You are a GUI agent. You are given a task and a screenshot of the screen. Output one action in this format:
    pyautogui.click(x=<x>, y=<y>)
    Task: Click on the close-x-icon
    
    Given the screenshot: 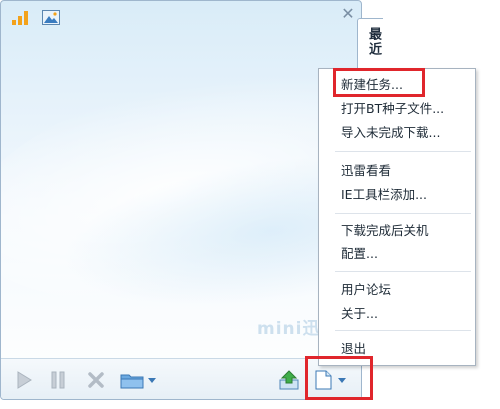 What is the action you would take?
    pyautogui.click(x=96, y=380)
    